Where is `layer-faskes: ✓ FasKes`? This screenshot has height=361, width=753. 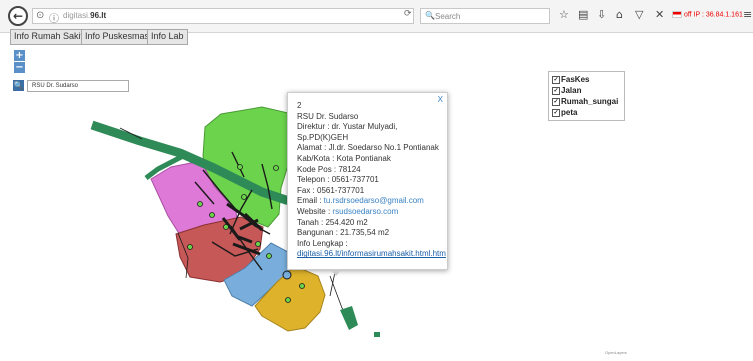
layer-faskes: ✓ FasKes is located at coordinates (586, 79).